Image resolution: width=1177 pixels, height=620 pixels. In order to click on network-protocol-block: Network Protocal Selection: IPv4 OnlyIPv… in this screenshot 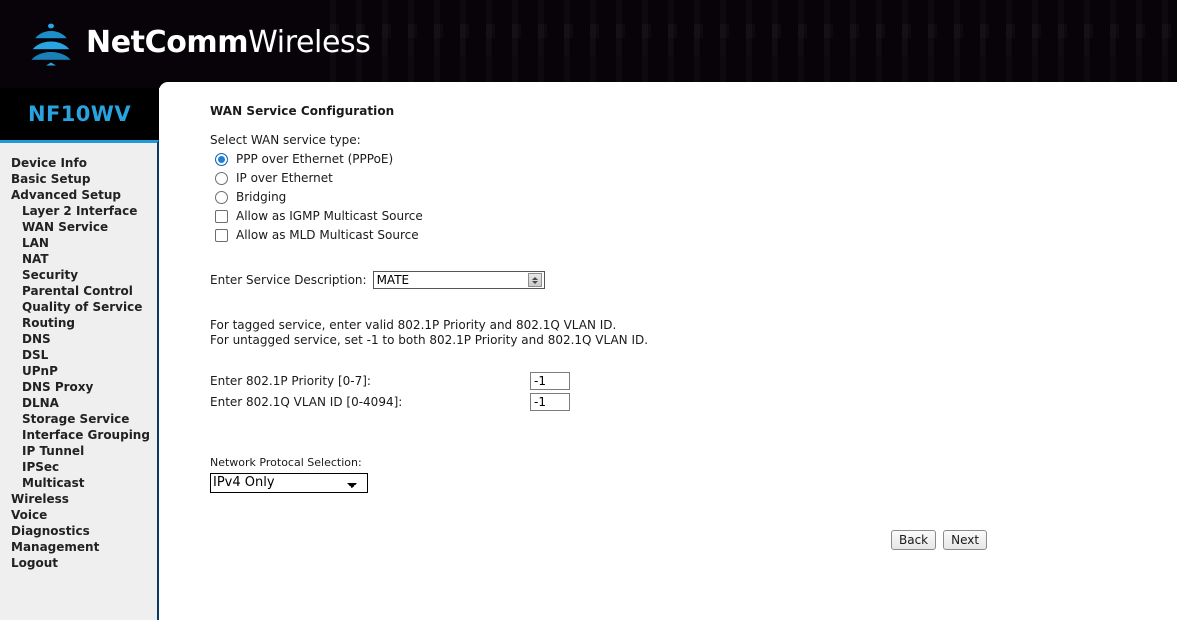, I will do `click(660, 474)`.